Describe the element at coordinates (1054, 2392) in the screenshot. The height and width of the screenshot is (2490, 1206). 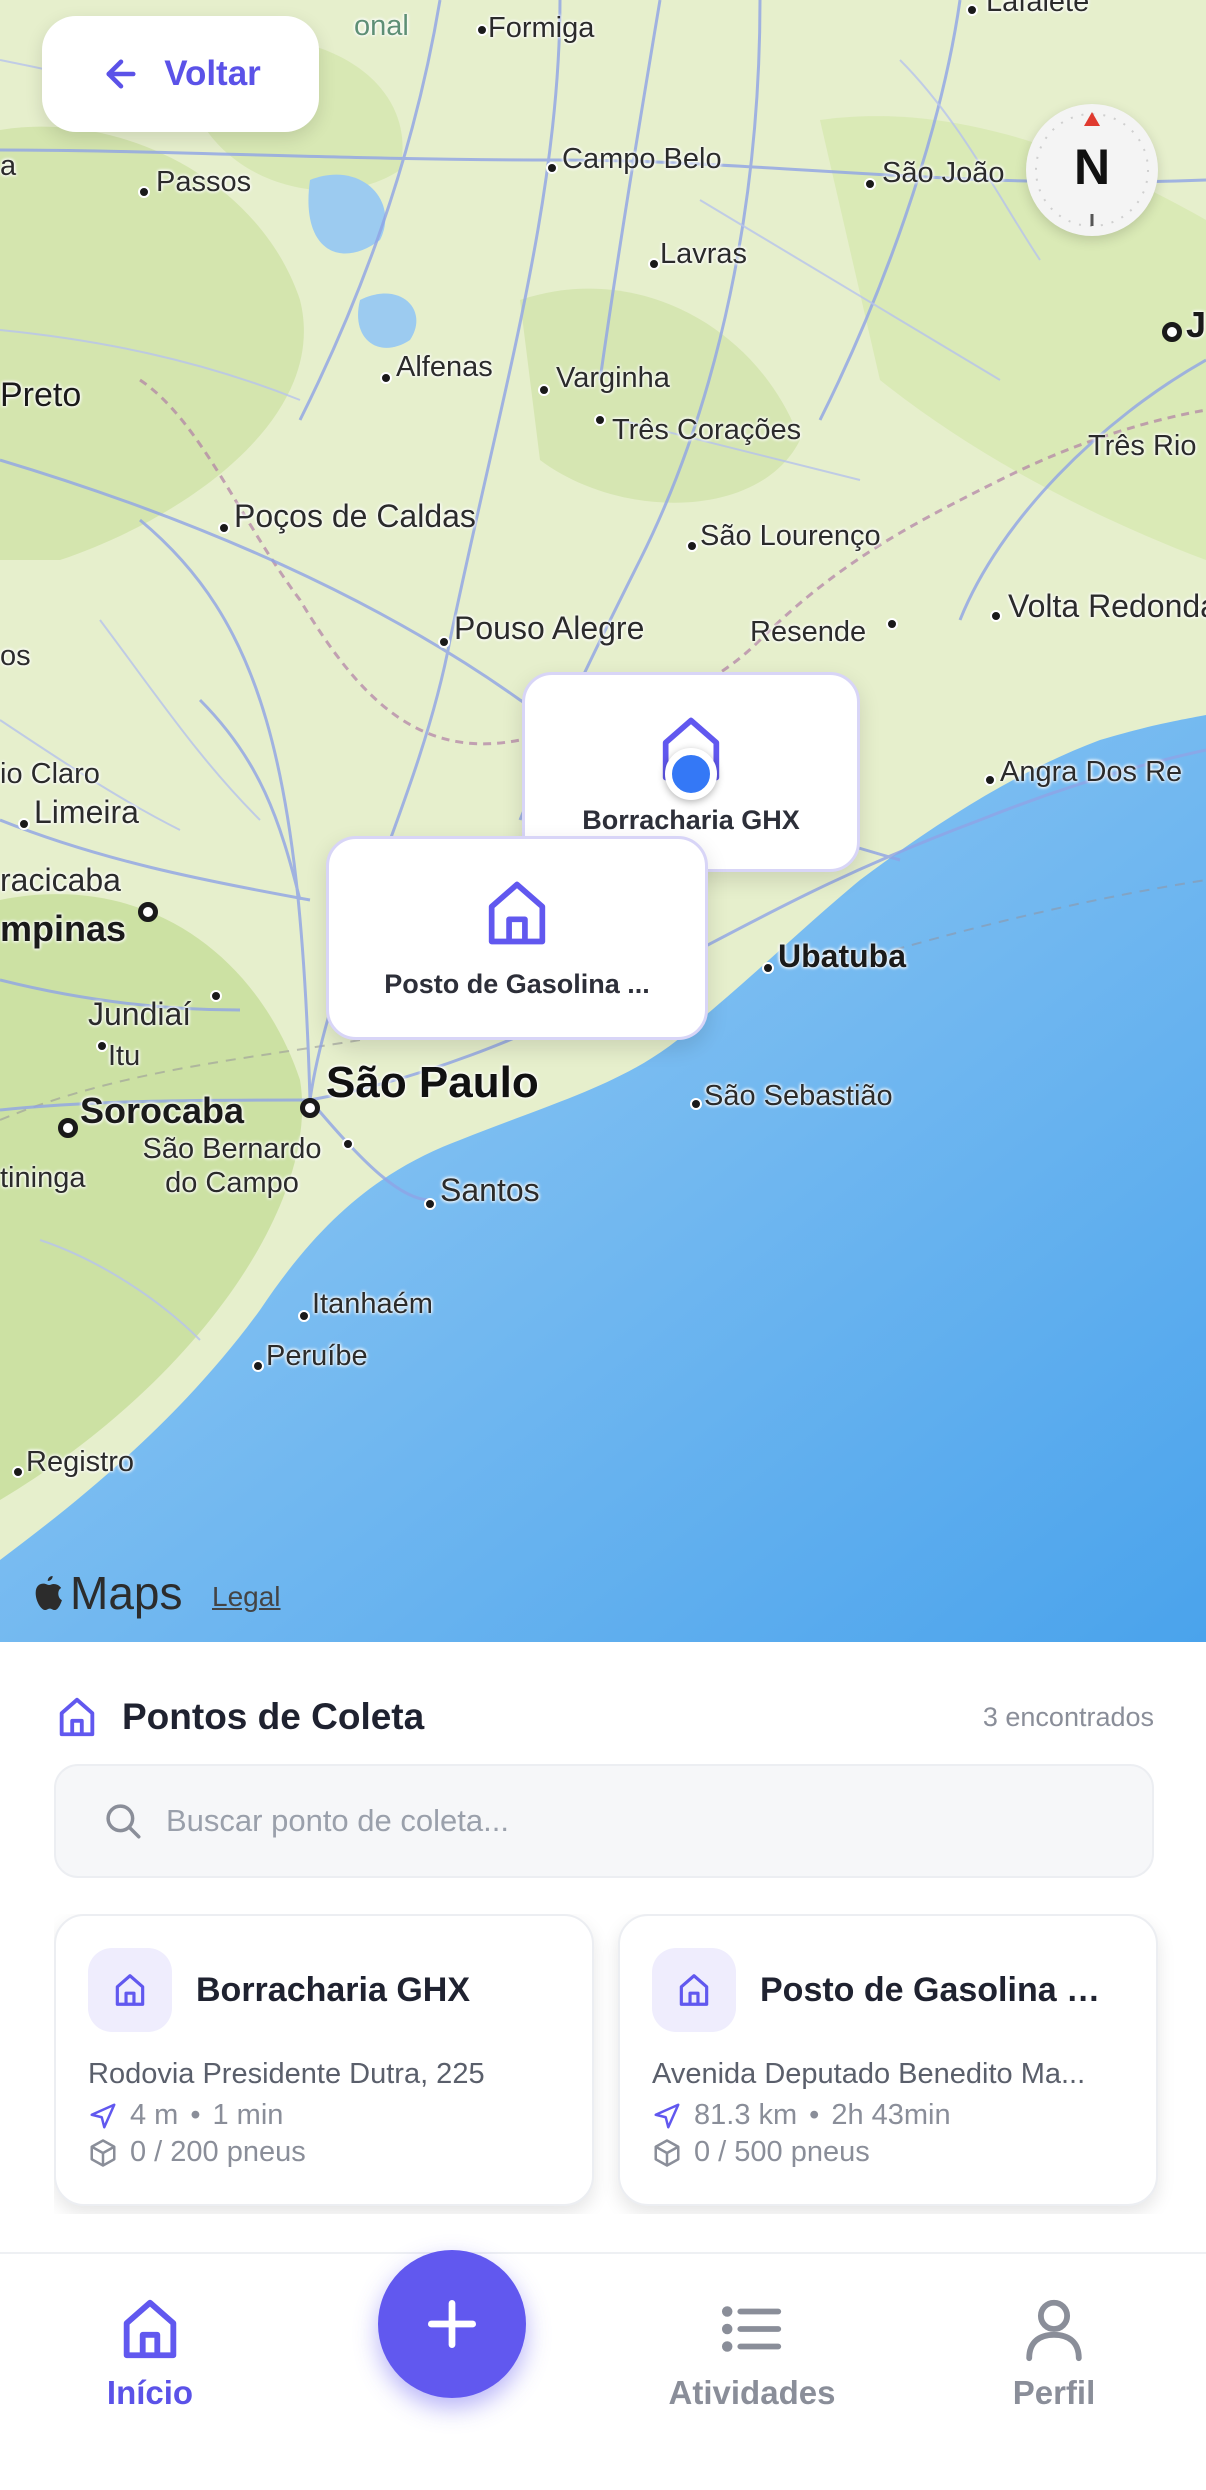
I see `tab-profile-label: Perfil` at that location.